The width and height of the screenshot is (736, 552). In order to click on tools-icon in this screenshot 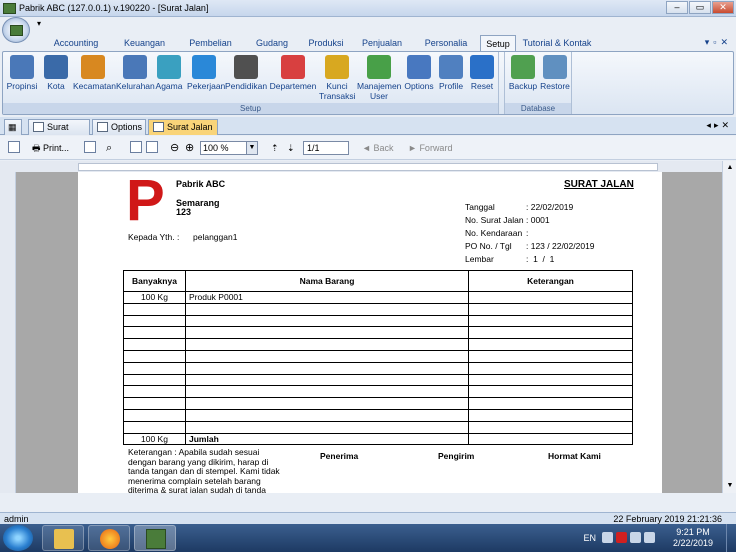, I will do `click(419, 67)`.